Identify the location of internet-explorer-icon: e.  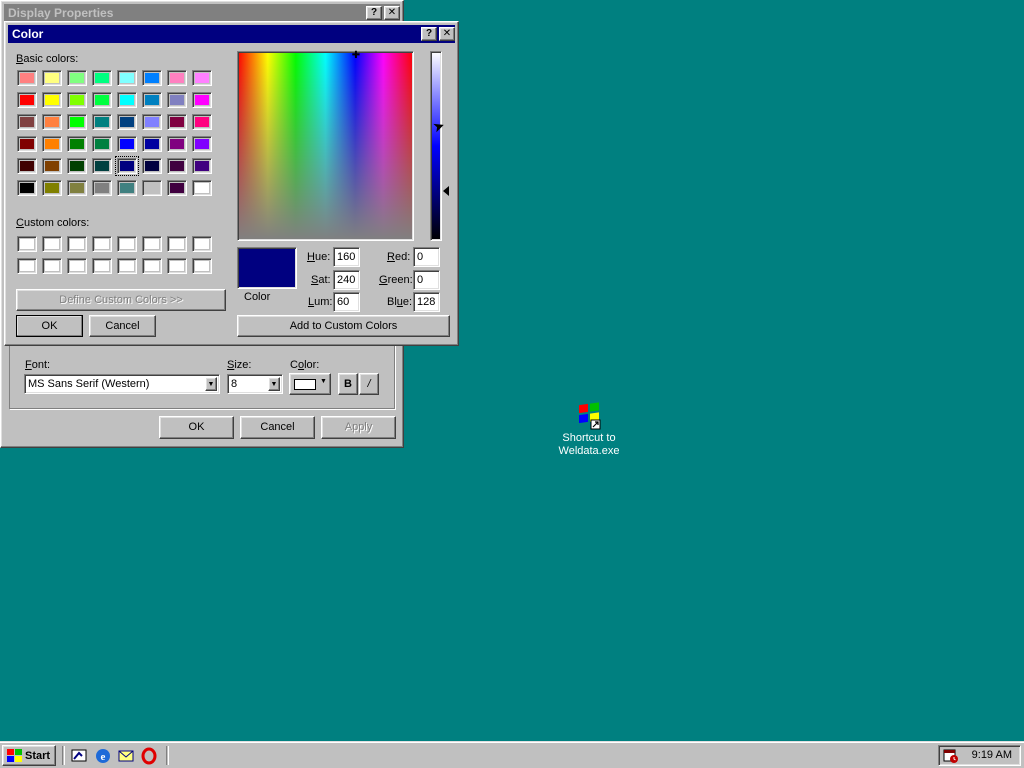
(103, 756).